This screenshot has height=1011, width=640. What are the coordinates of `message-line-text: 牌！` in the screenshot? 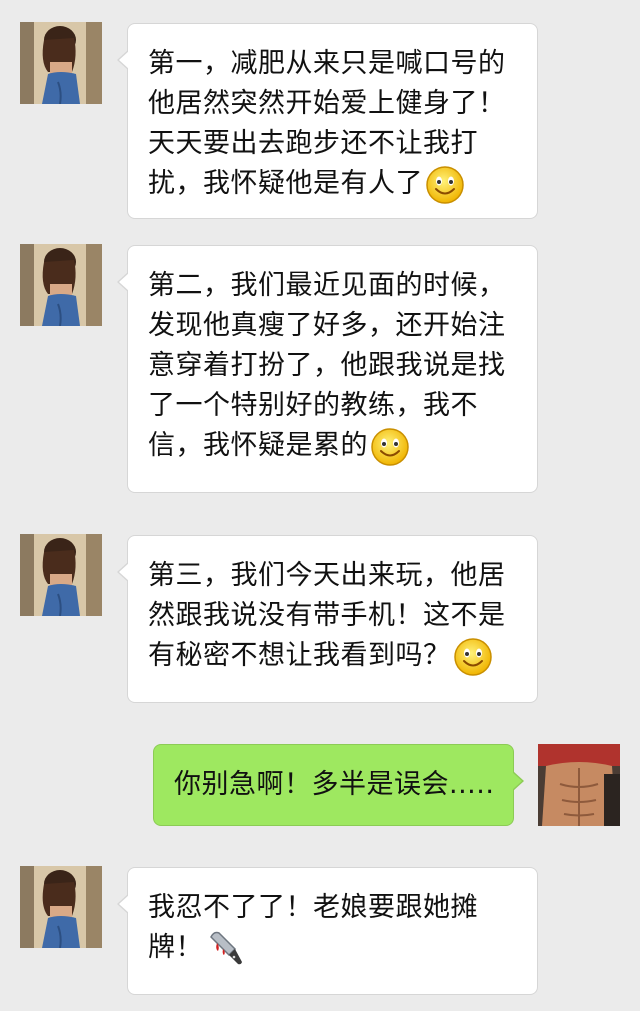 It's located at (175, 947).